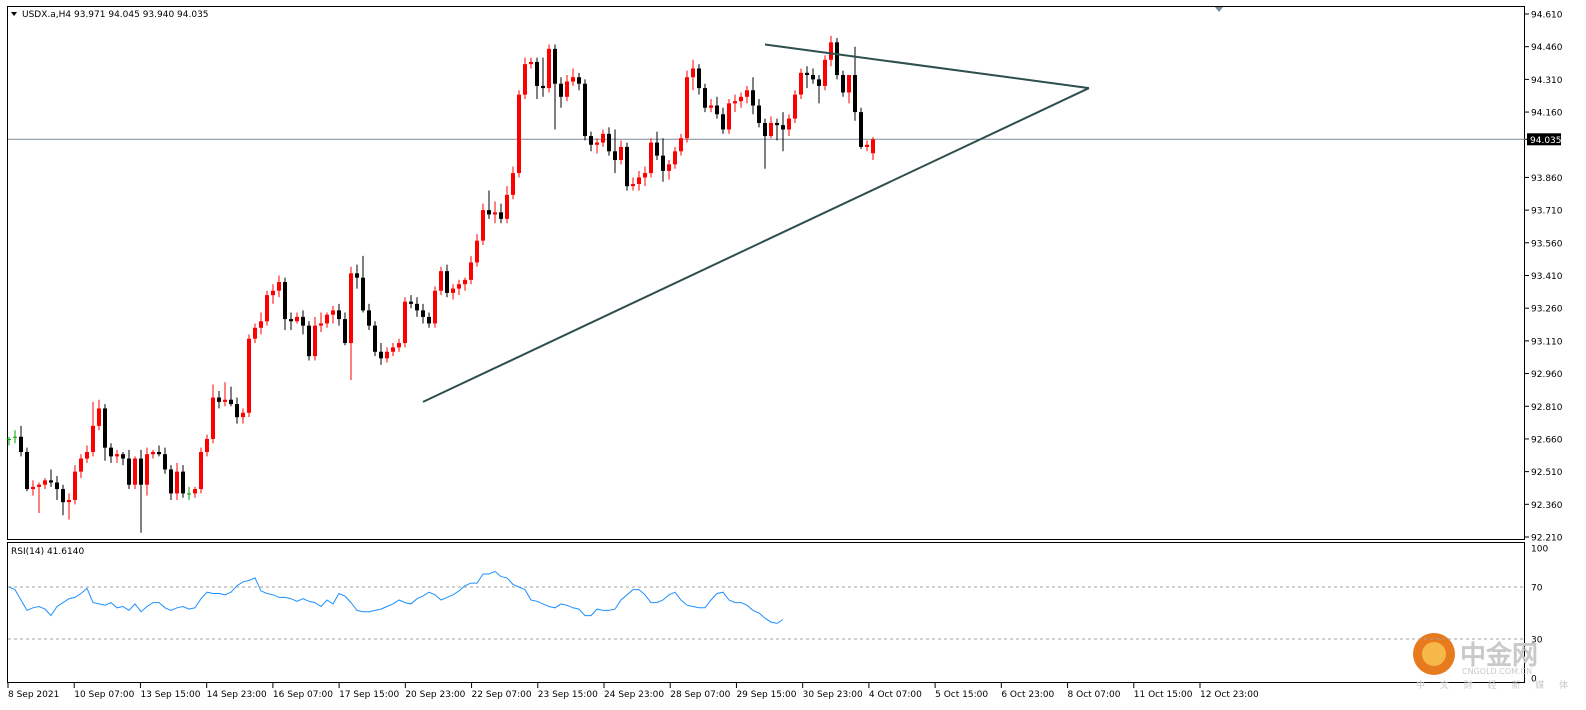 This screenshot has height=710, width=1586. I want to click on price-tick-label: 93.260, so click(1547, 310).